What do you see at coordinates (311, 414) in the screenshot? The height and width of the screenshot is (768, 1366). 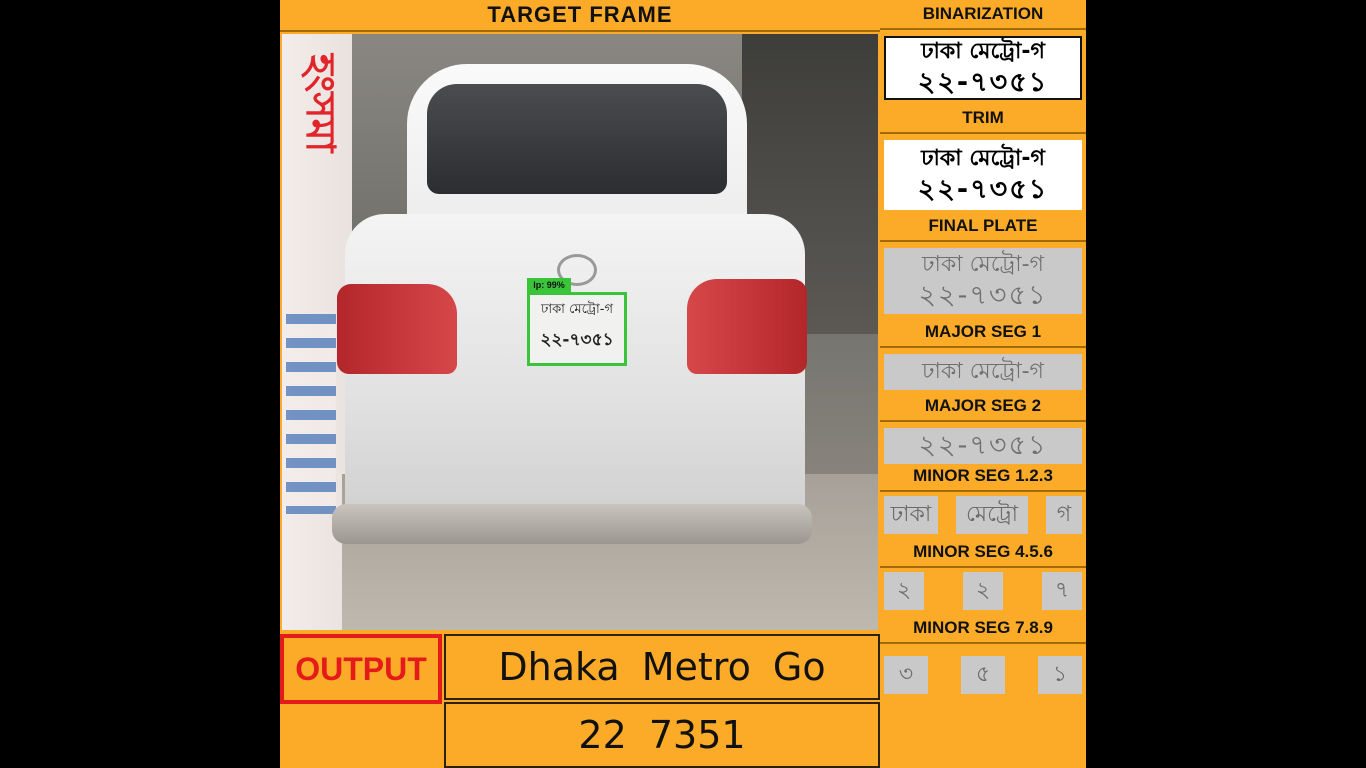 I see `wall-poster` at bounding box center [311, 414].